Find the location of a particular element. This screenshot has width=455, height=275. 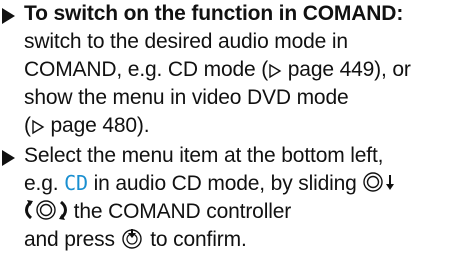

step-2-text-segment: in audio CD mode, by sliding is located at coordinates (222, 183).